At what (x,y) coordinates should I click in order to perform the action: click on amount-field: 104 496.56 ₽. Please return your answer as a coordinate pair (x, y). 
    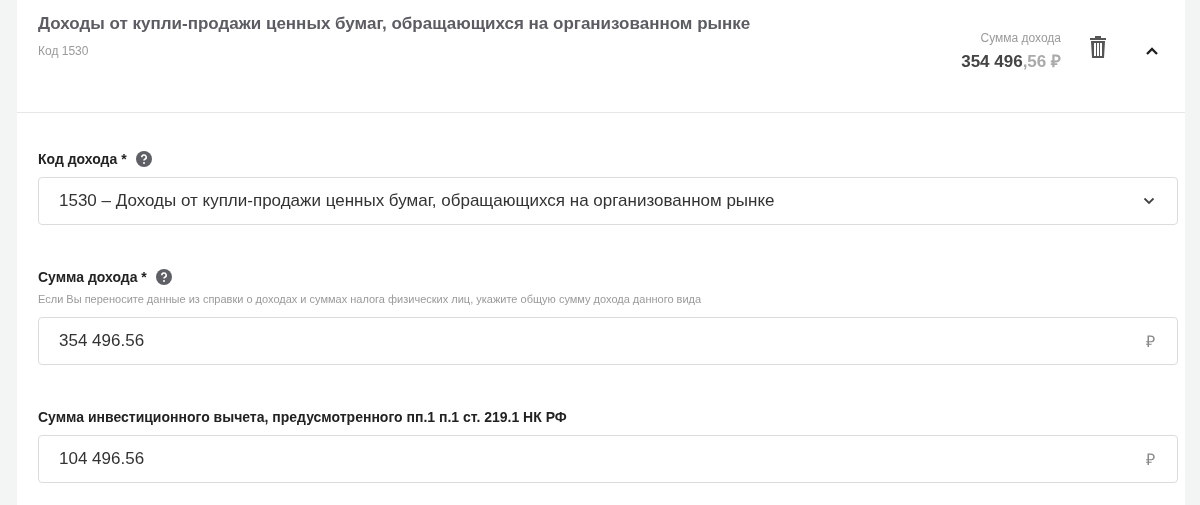
    Looking at the image, I should click on (608, 459).